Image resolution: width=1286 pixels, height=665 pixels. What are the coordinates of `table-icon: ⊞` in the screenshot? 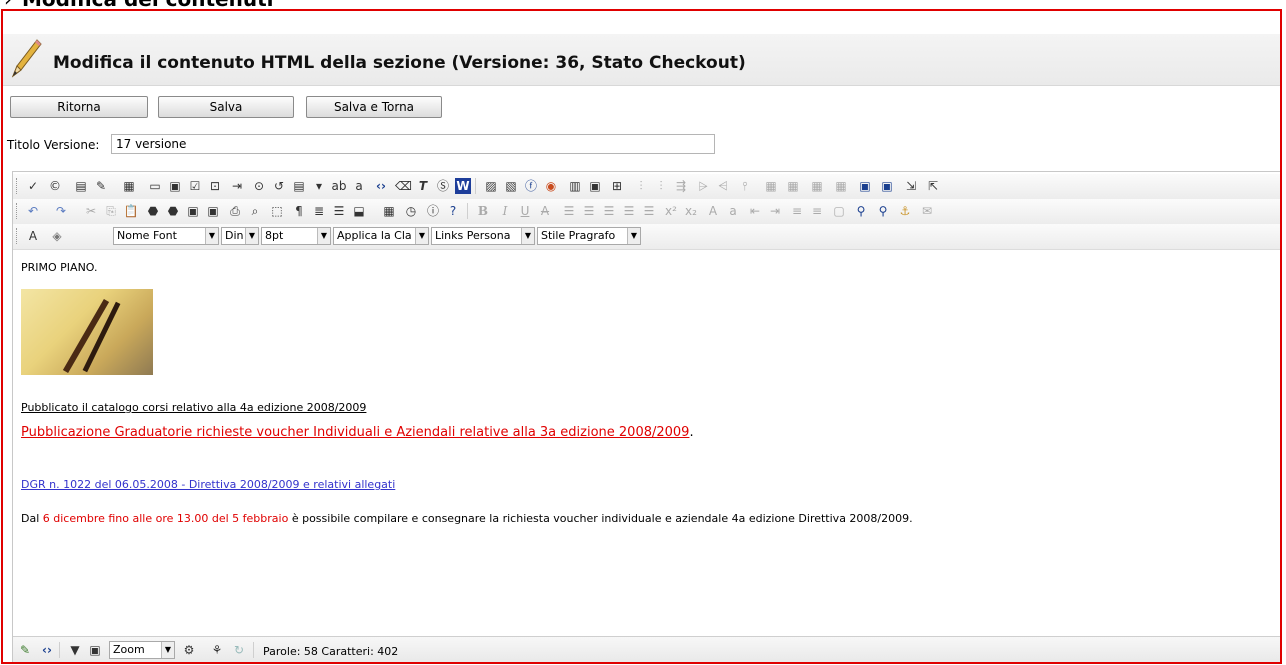 It's located at (617, 186).